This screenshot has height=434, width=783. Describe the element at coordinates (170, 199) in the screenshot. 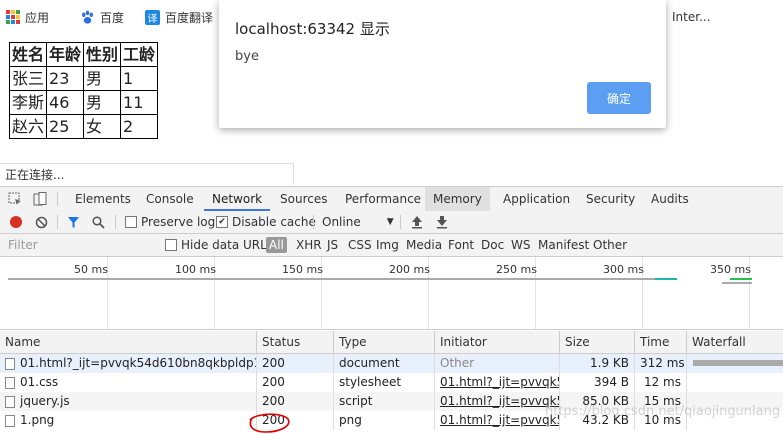

I see `tab-console: Console` at that location.